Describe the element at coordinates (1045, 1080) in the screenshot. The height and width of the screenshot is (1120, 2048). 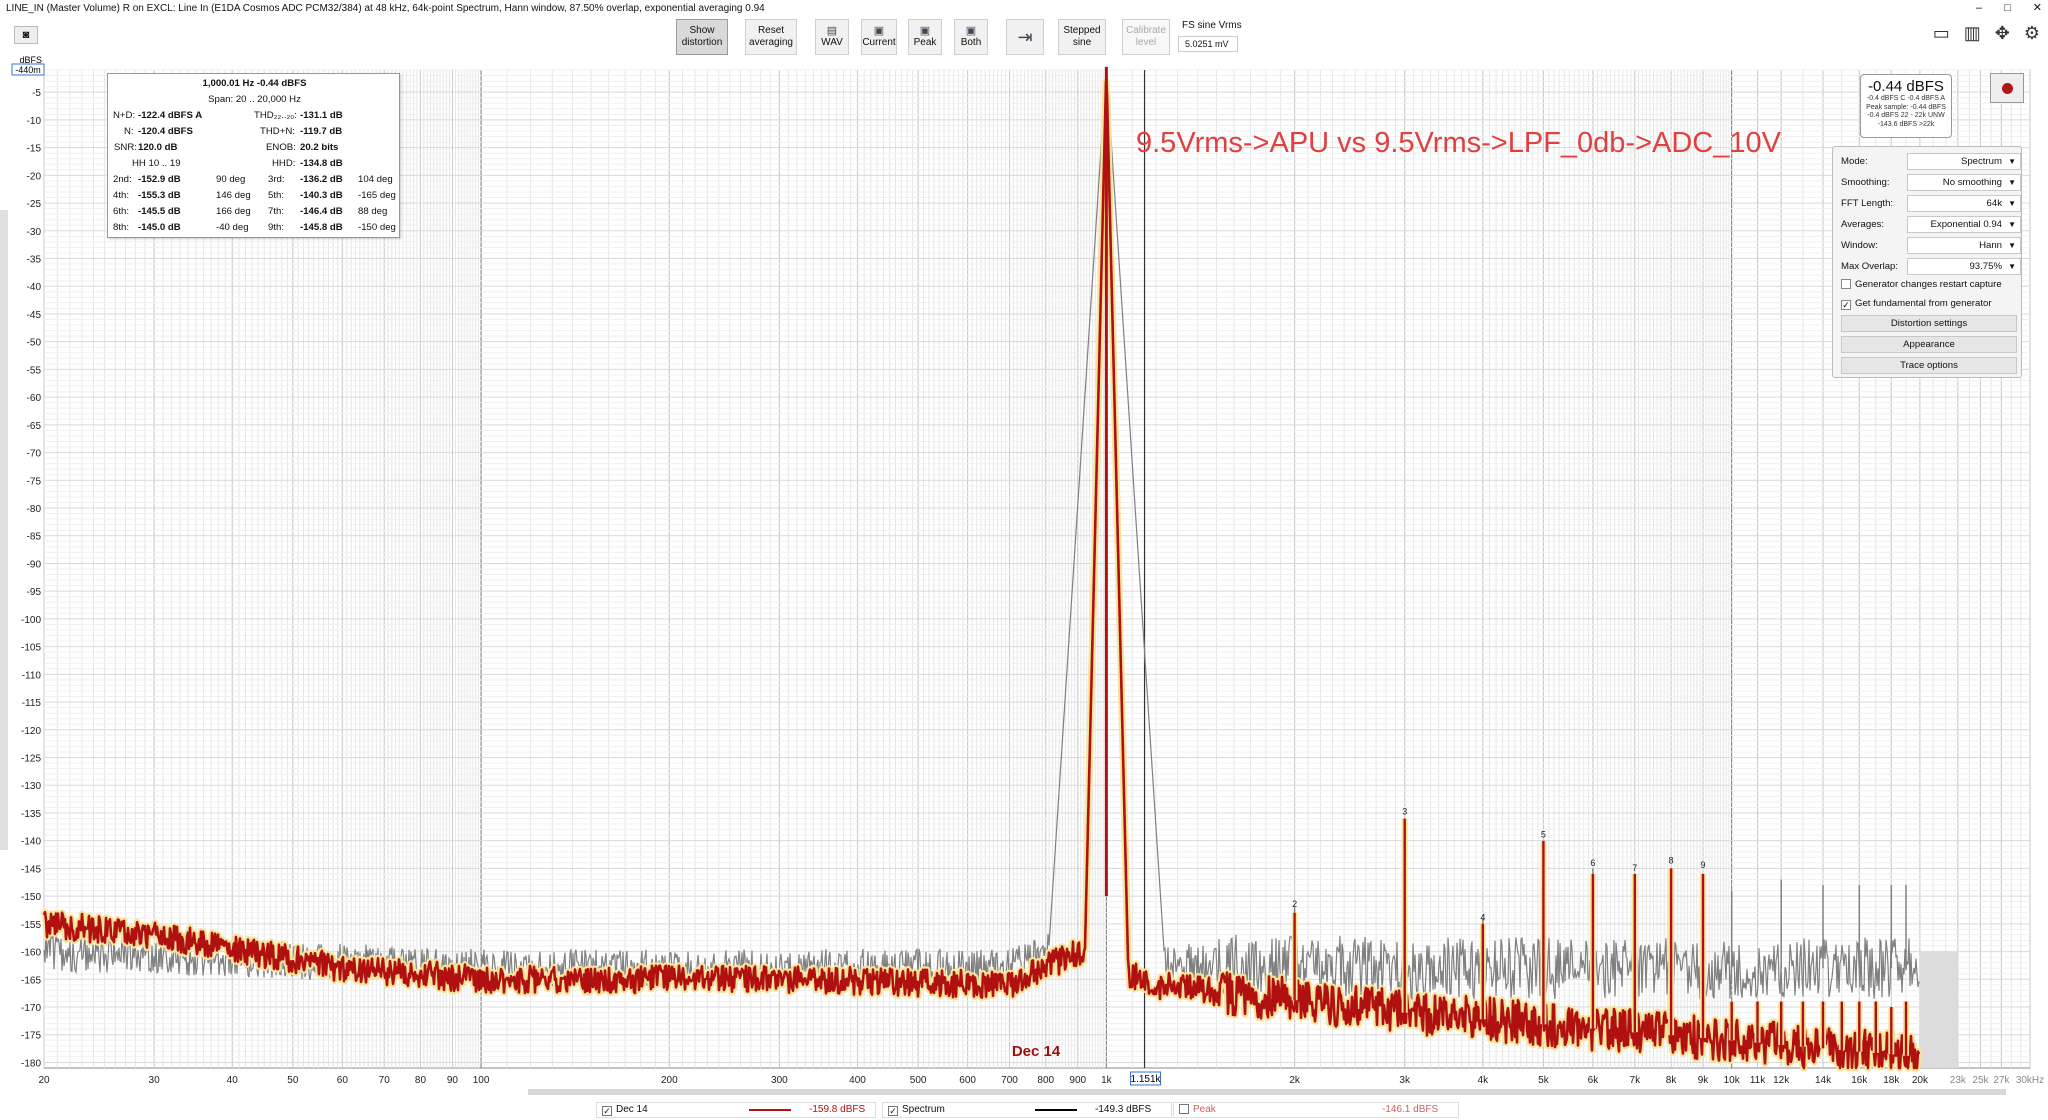
I see `x-tick-label: 800` at that location.